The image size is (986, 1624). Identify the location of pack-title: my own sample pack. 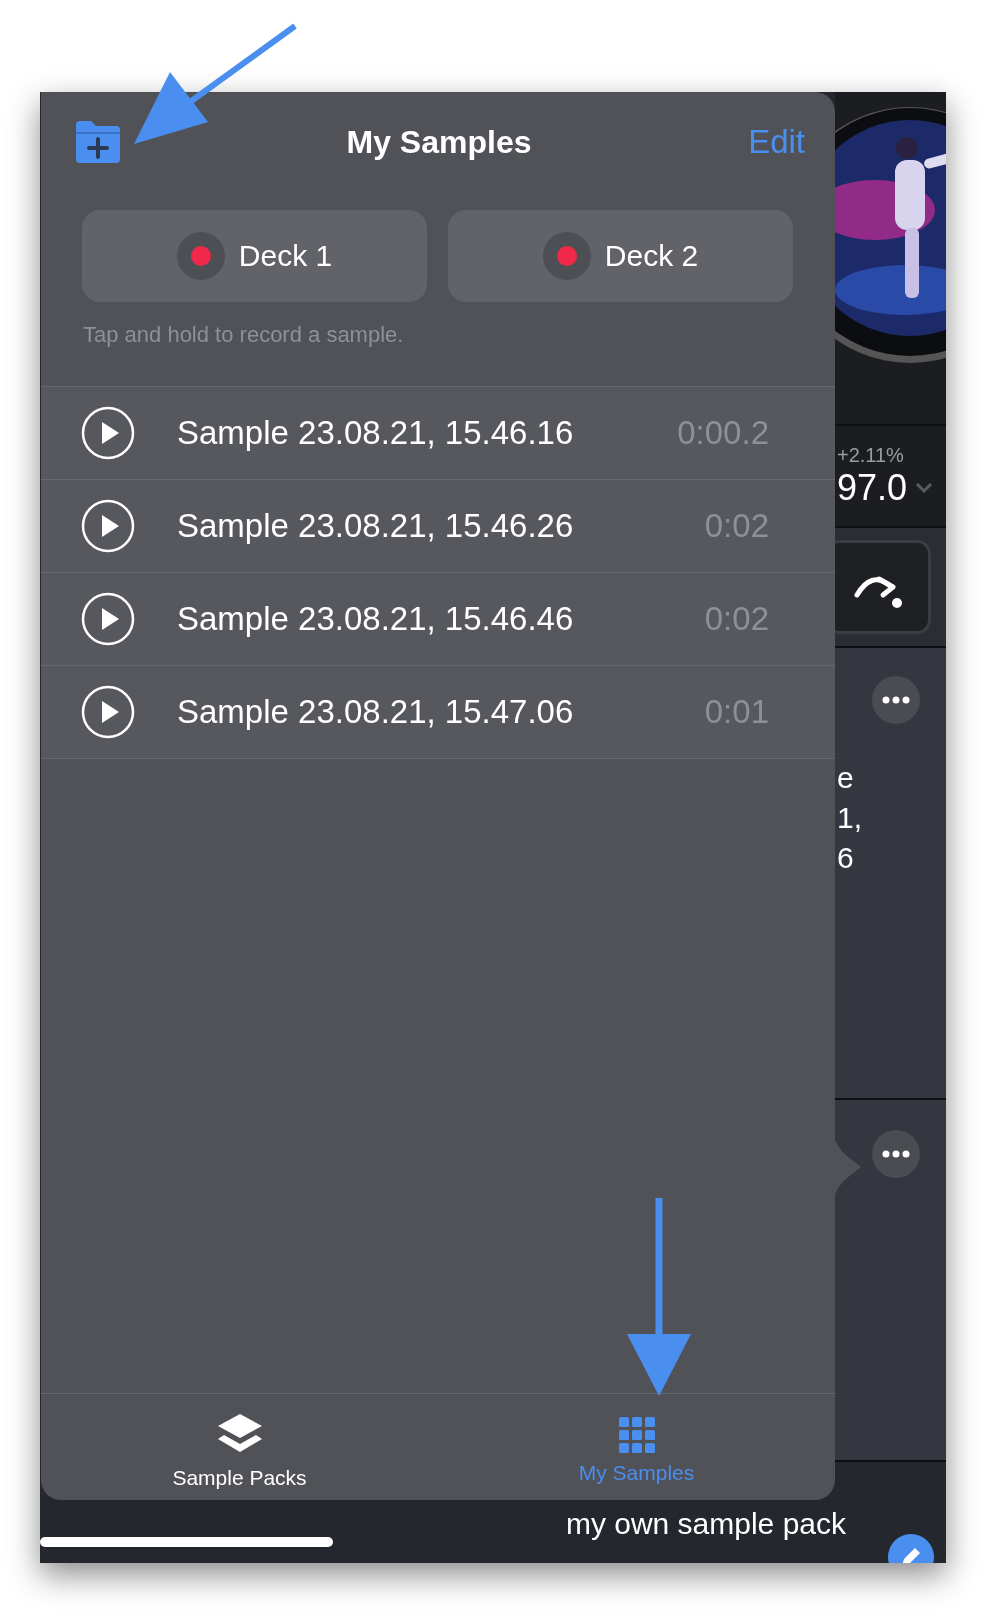
(705, 1524).